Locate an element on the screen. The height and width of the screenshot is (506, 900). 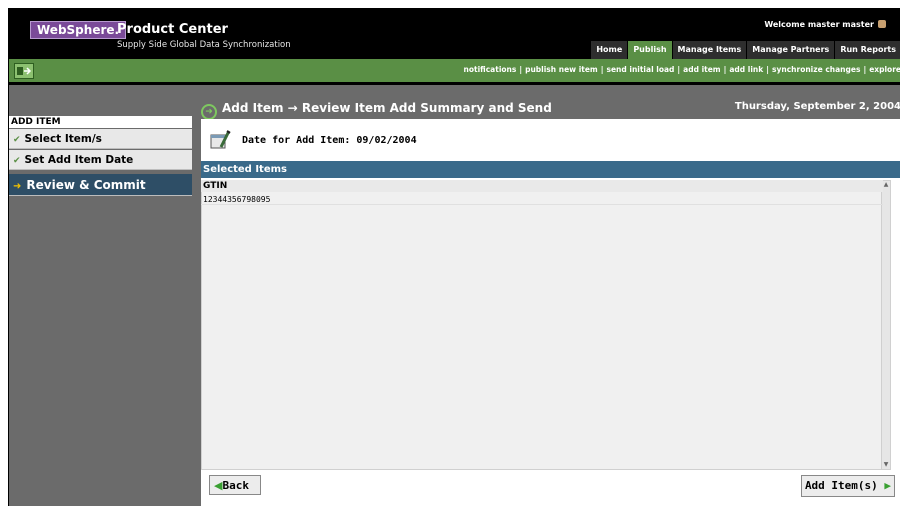
link-synchronize-changes: synchronize changes is located at coordinates (816, 71).